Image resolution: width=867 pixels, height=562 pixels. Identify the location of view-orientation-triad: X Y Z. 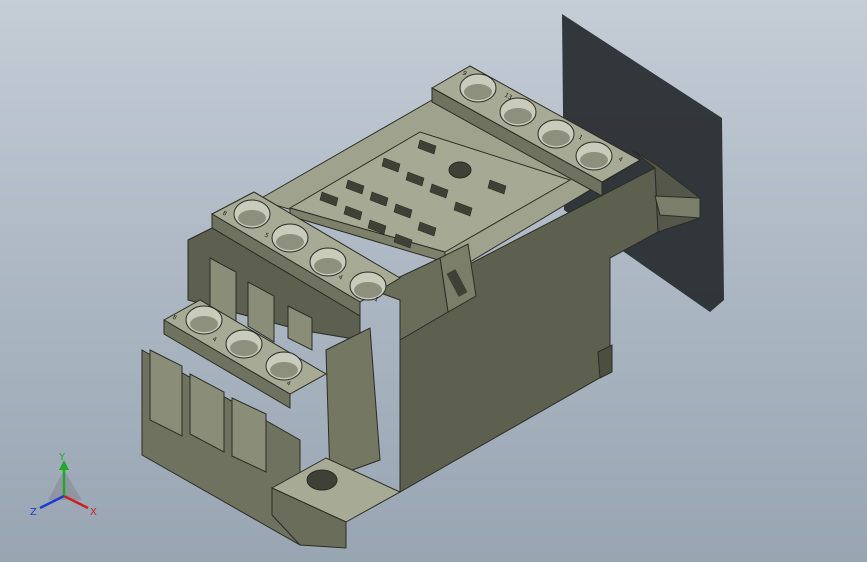
(63, 485).